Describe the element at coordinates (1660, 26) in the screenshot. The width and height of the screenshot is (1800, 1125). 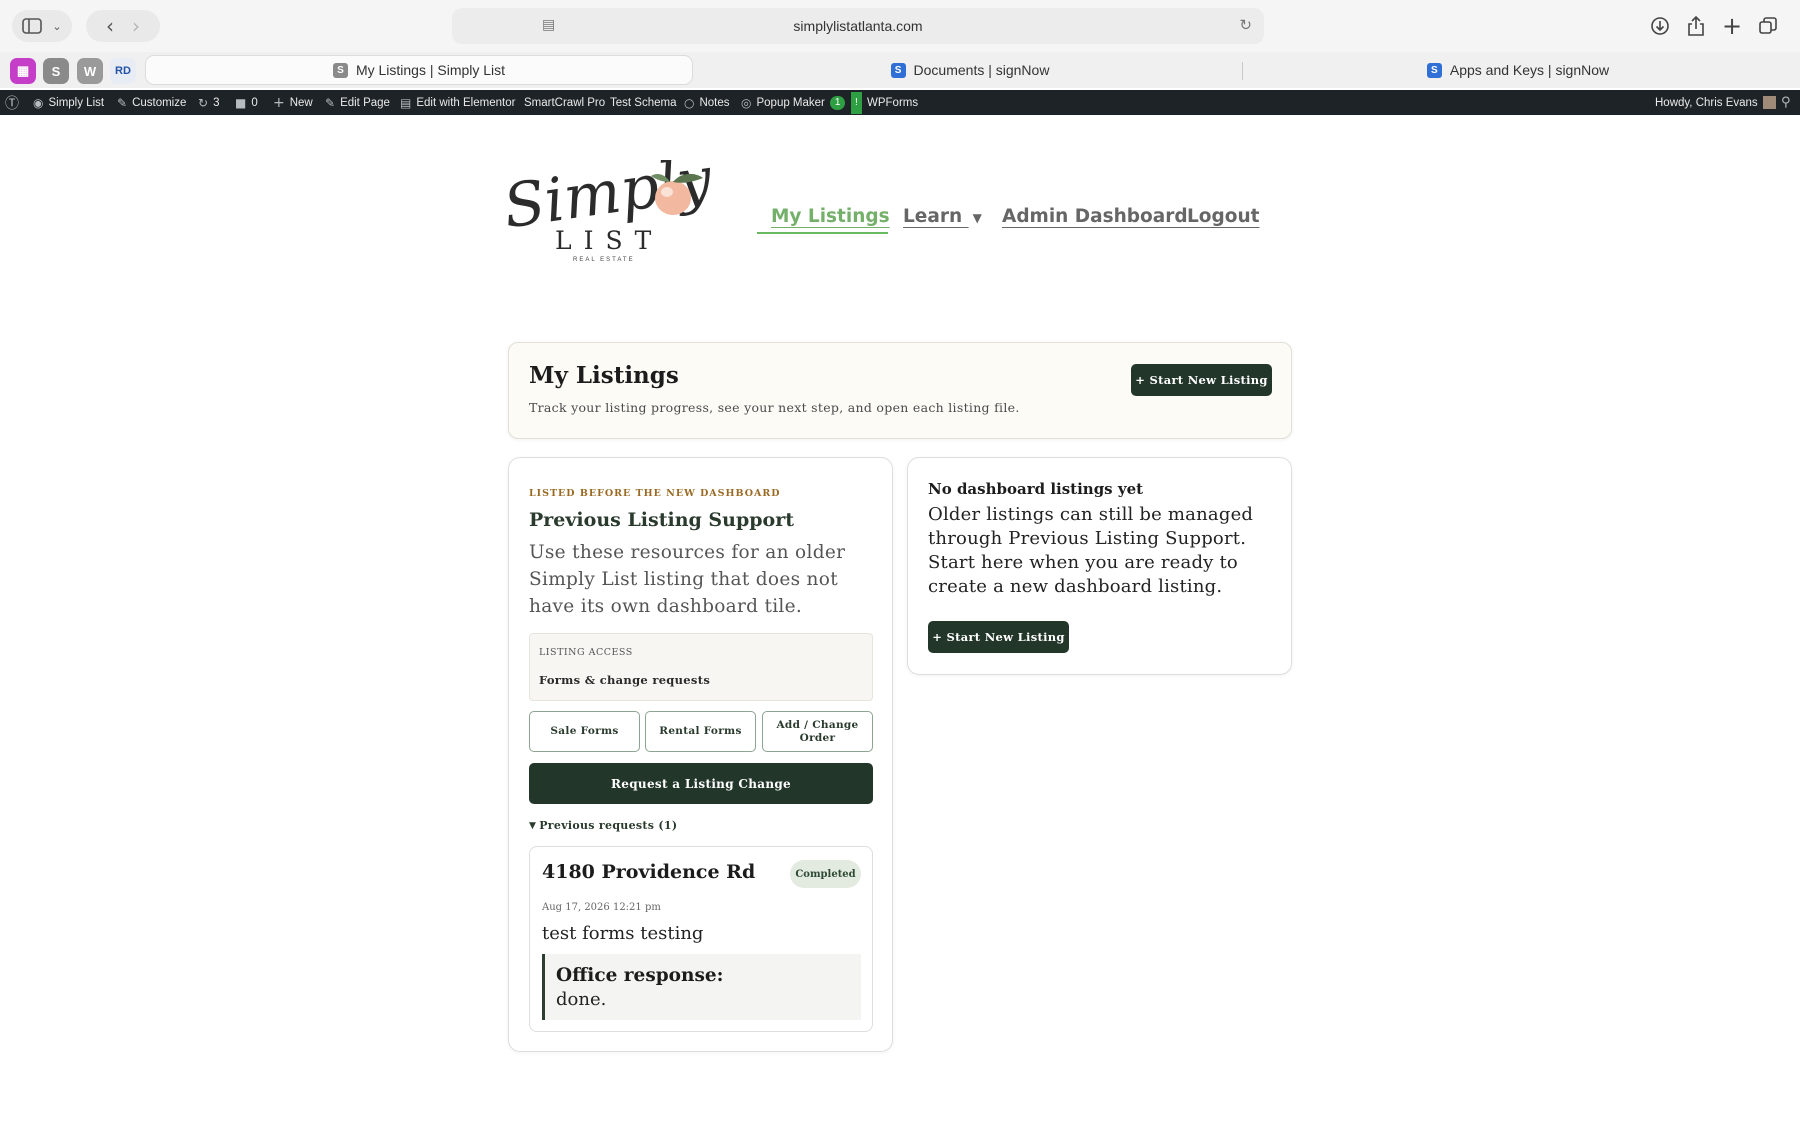
I see `downloads-icon` at that location.